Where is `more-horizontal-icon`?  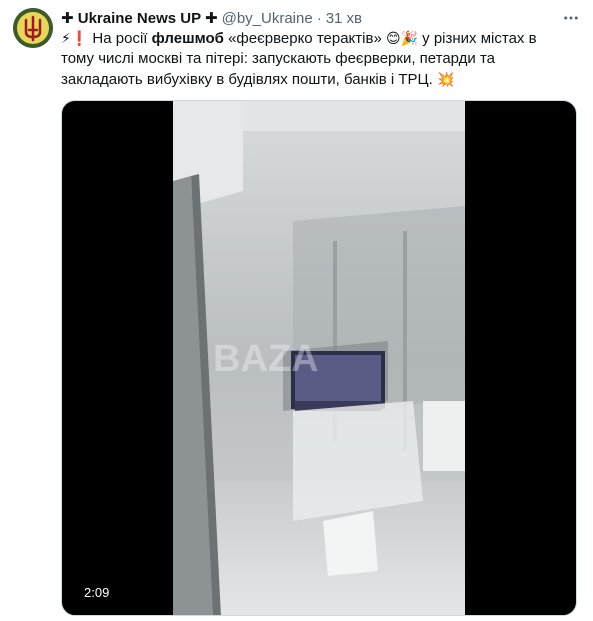 more-horizontal-icon is located at coordinates (571, 18).